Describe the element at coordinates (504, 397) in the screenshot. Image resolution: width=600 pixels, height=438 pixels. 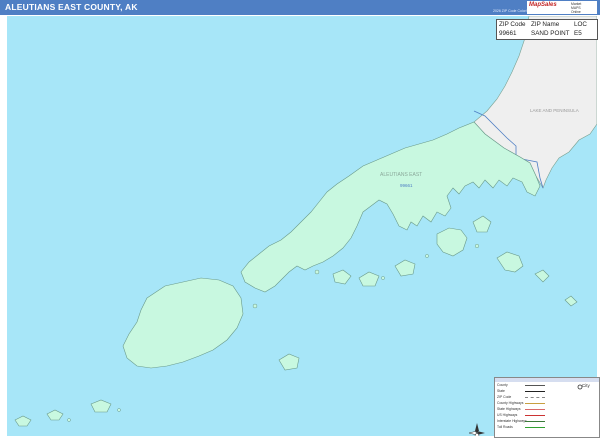
I see `legend-label-zip: ZIP Code` at that location.